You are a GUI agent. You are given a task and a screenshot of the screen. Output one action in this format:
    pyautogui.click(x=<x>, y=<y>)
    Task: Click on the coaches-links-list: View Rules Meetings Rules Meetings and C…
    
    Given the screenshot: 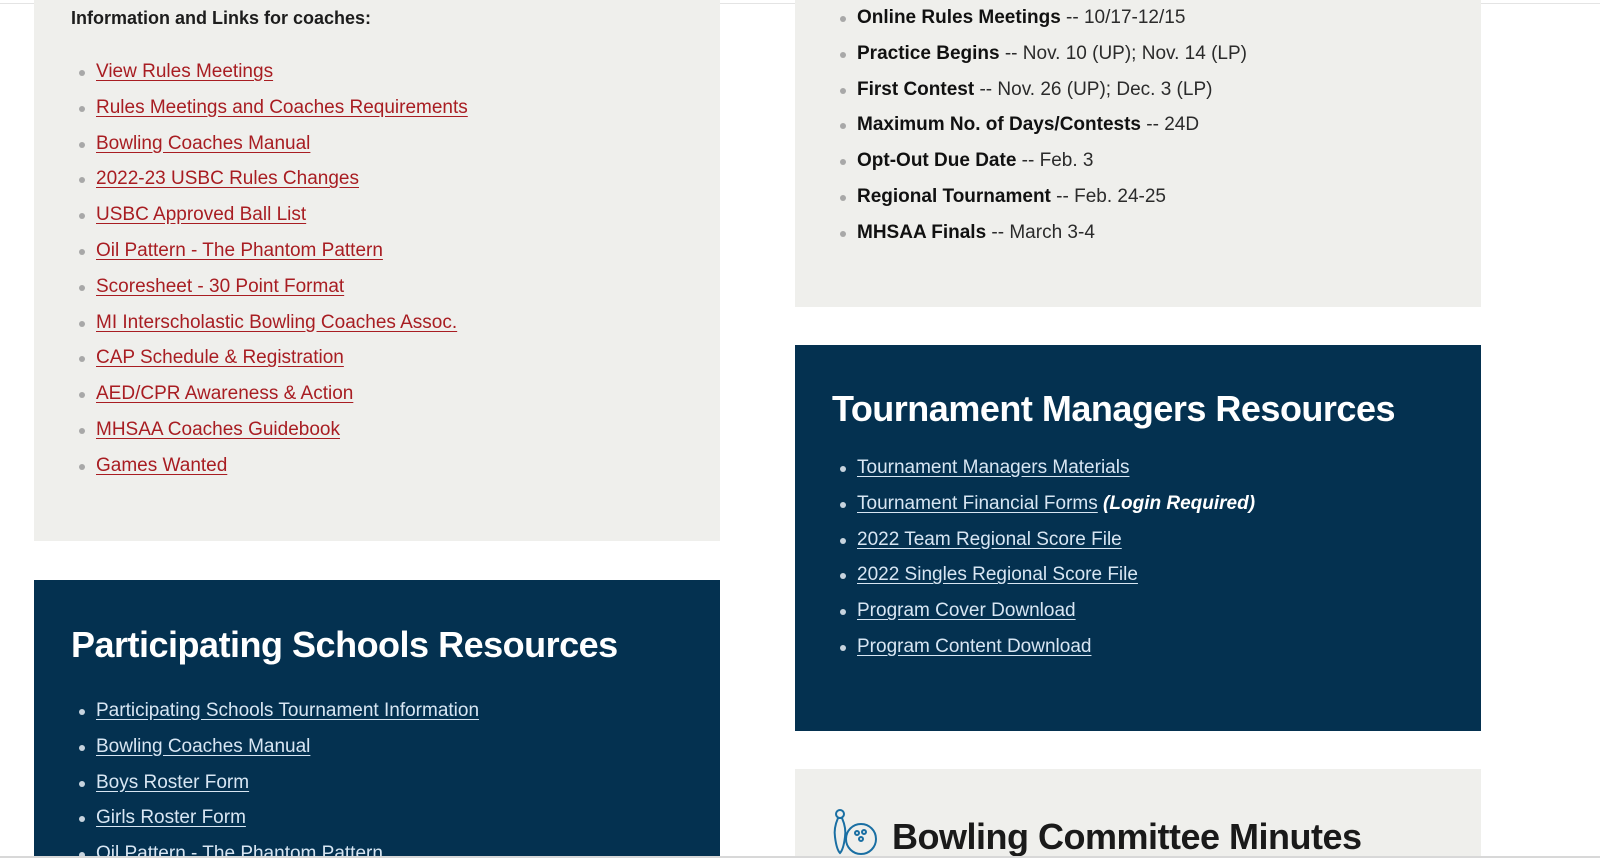 What is the action you would take?
    pyautogui.click(x=269, y=277)
    